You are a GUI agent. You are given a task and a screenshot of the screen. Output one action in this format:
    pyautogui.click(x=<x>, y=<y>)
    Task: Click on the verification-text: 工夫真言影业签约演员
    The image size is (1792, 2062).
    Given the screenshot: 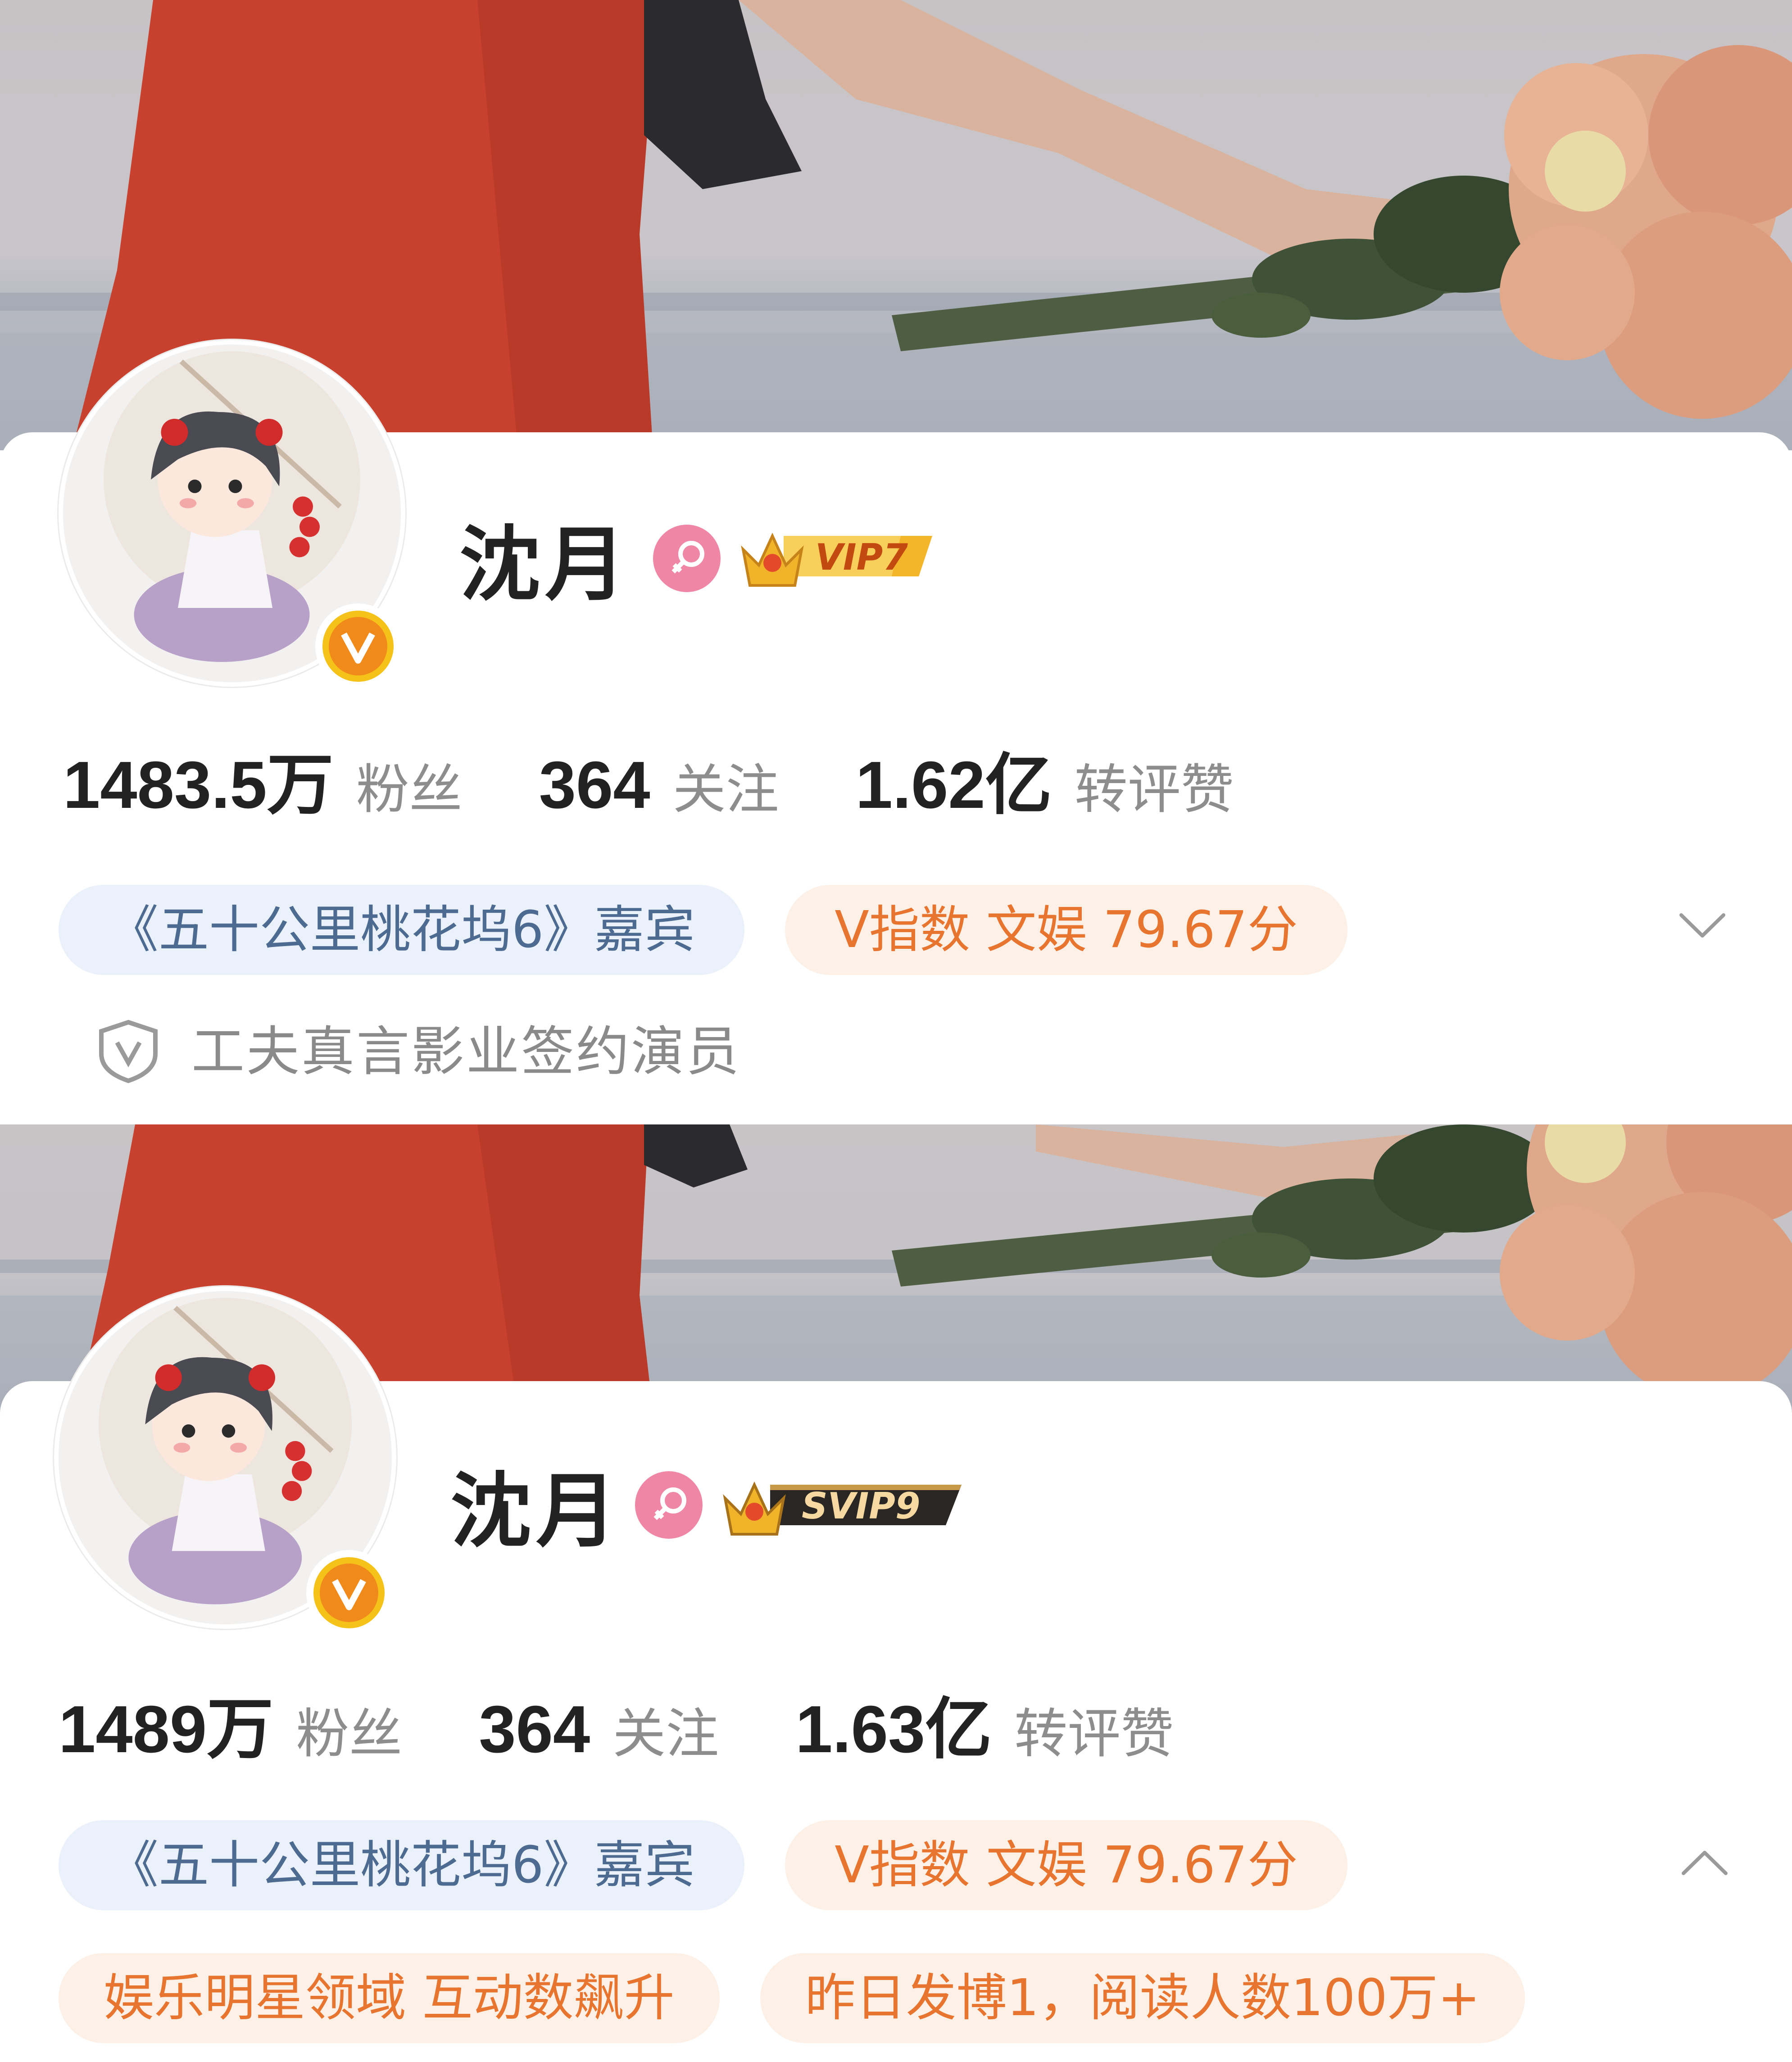 What is the action you would take?
    pyautogui.click(x=466, y=1051)
    